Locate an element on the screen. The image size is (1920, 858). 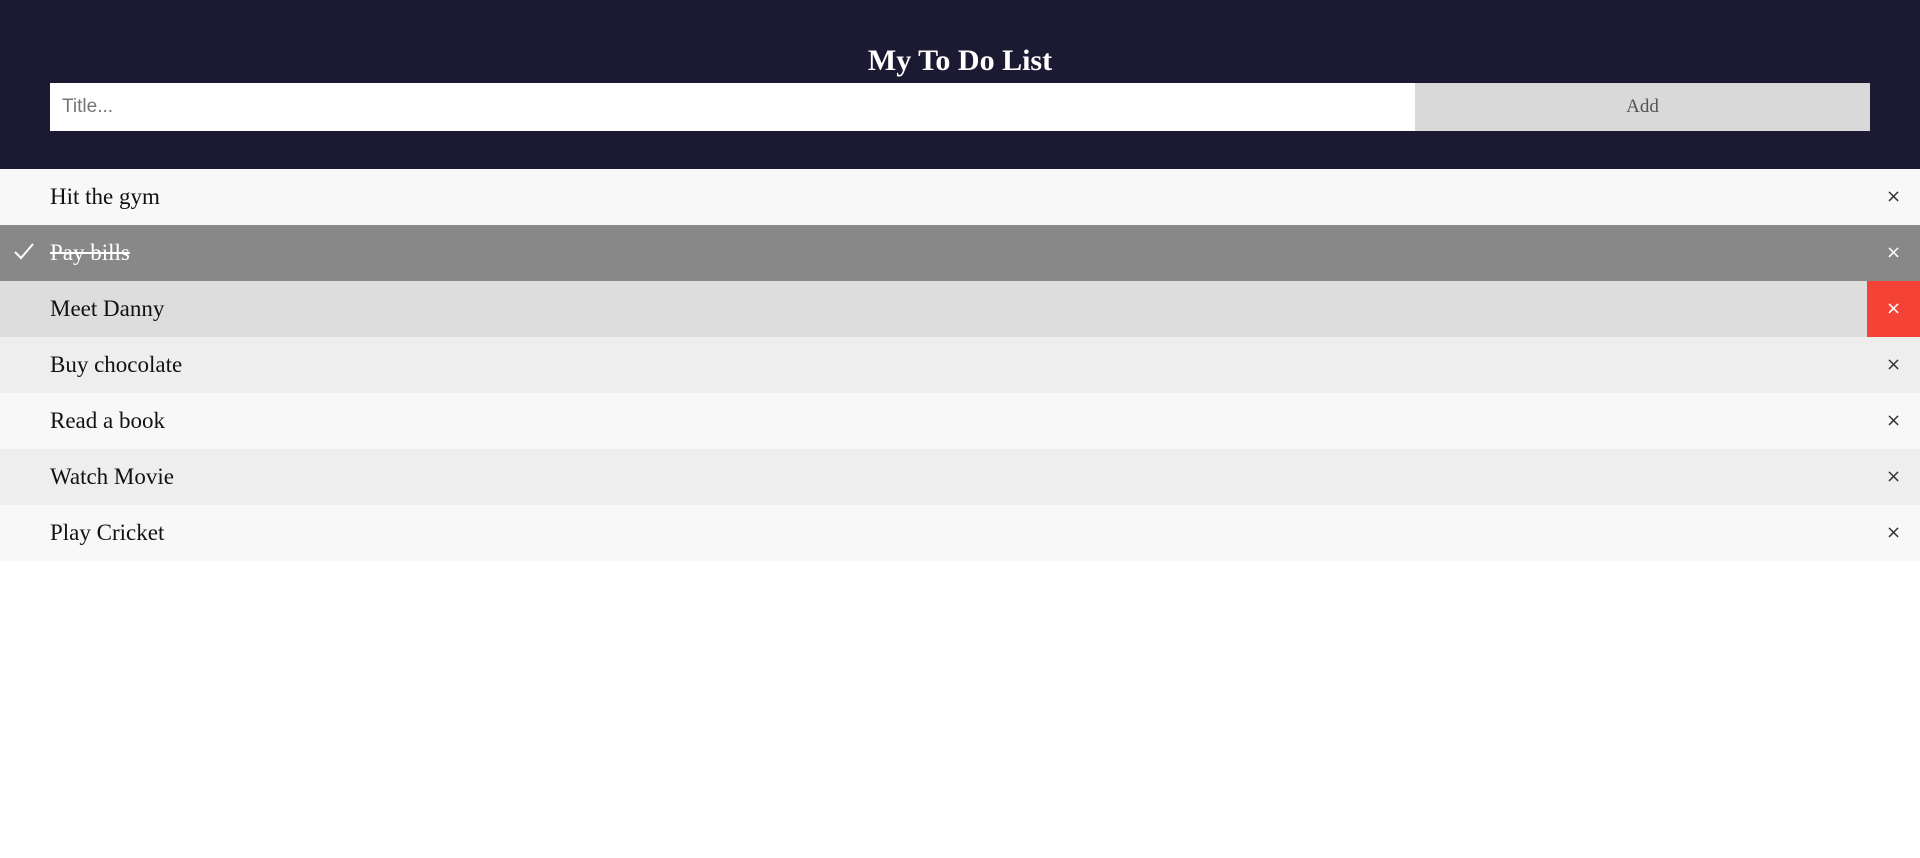
list-item-text: Meet Danny is located at coordinates (107, 308).